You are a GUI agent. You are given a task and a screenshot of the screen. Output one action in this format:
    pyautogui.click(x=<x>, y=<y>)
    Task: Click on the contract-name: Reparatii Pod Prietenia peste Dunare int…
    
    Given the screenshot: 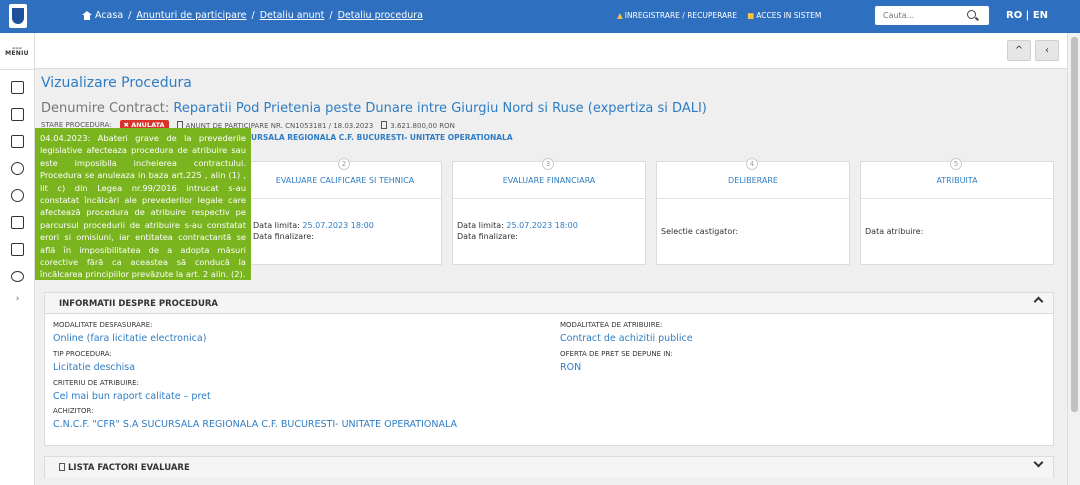 What is the action you would take?
    pyautogui.click(x=440, y=108)
    